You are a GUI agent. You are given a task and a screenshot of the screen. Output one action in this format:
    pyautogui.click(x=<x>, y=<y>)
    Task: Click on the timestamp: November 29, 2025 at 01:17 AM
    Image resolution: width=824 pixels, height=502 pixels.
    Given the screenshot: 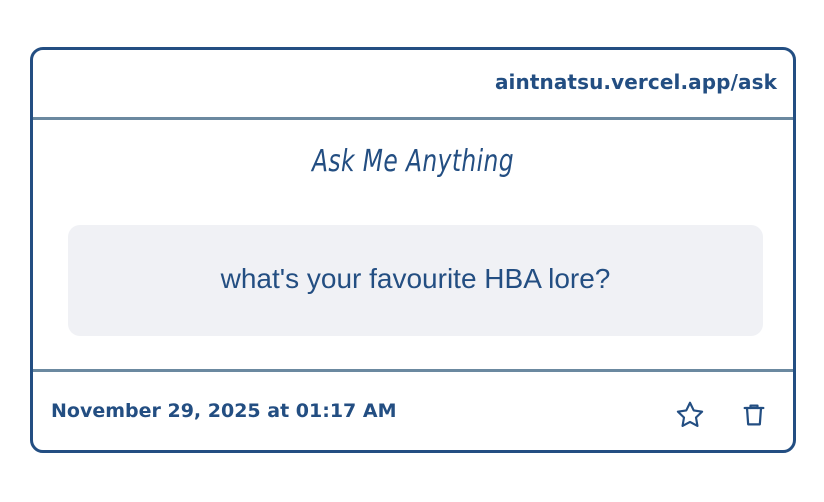 What is the action you would take?
    pyautogui.click(x=224, y=411)
    